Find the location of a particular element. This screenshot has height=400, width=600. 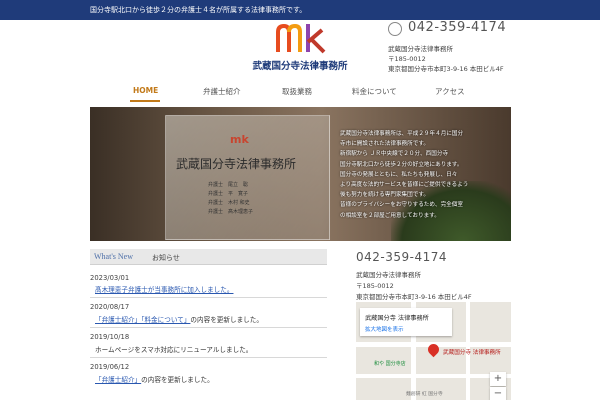

hero-line: より高度な法的サービスを皆様にご提供できるよう is located at coordinates (404, 185).